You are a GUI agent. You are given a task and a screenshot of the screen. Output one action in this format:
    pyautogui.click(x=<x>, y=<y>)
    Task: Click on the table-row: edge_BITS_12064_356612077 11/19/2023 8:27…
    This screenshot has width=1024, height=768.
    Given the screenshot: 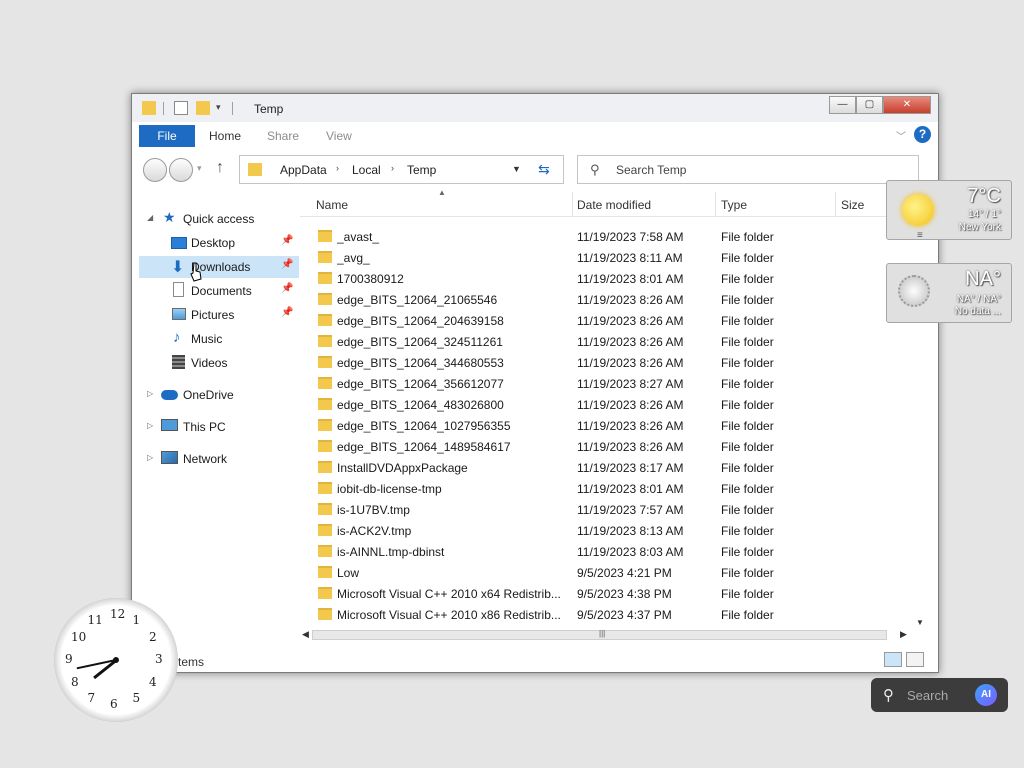 What is the action you would take?
    pyautogui.click(x=610, y=383)
    